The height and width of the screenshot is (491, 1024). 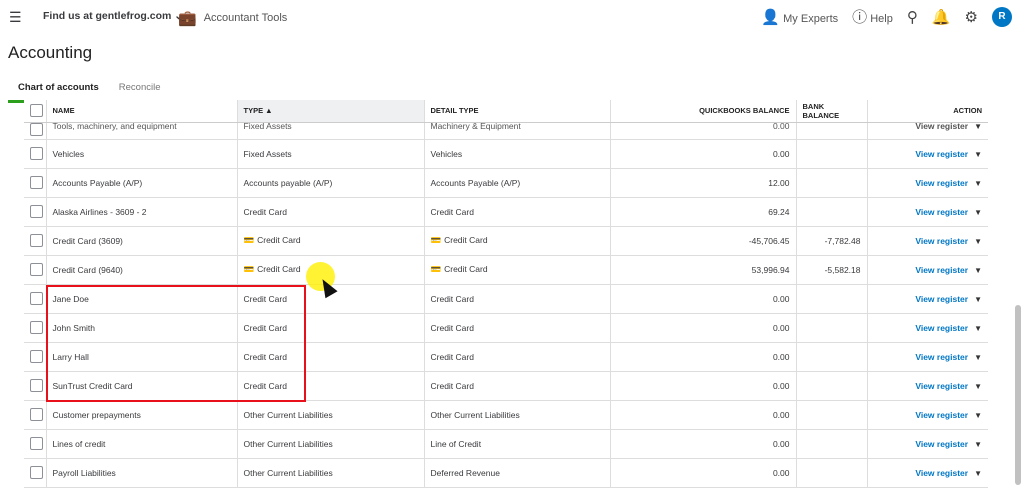 I want to click on detail-type: Other Current Liabilities, so click(x=475, y=414).